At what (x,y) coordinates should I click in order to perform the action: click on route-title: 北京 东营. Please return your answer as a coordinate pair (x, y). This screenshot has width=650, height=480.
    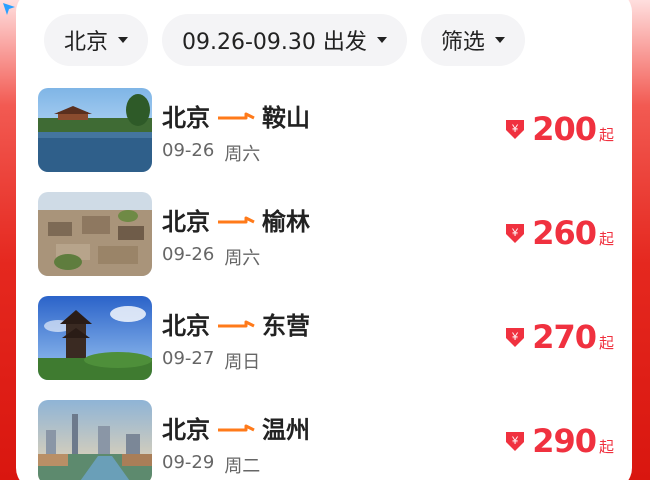
    Looking at the image, I should click on (236, 323).